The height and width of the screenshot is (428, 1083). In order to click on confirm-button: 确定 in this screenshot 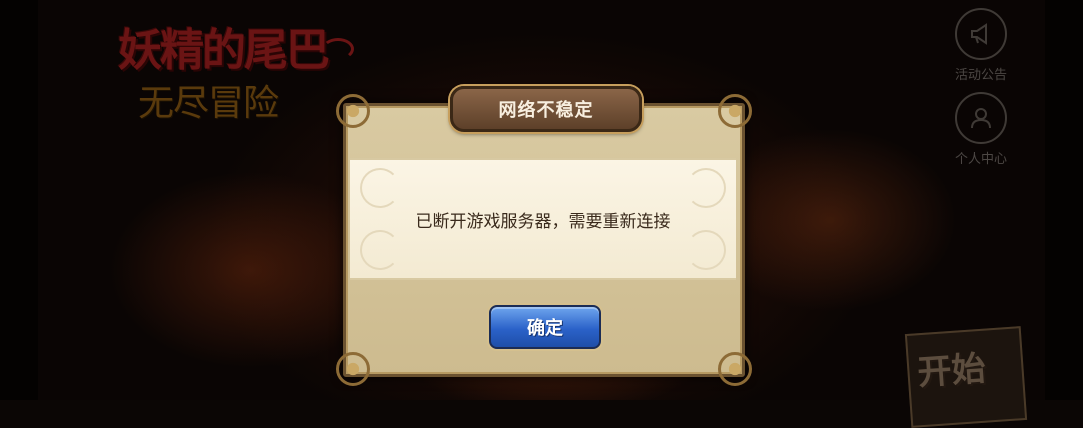, I will do `click(545, 327)`.